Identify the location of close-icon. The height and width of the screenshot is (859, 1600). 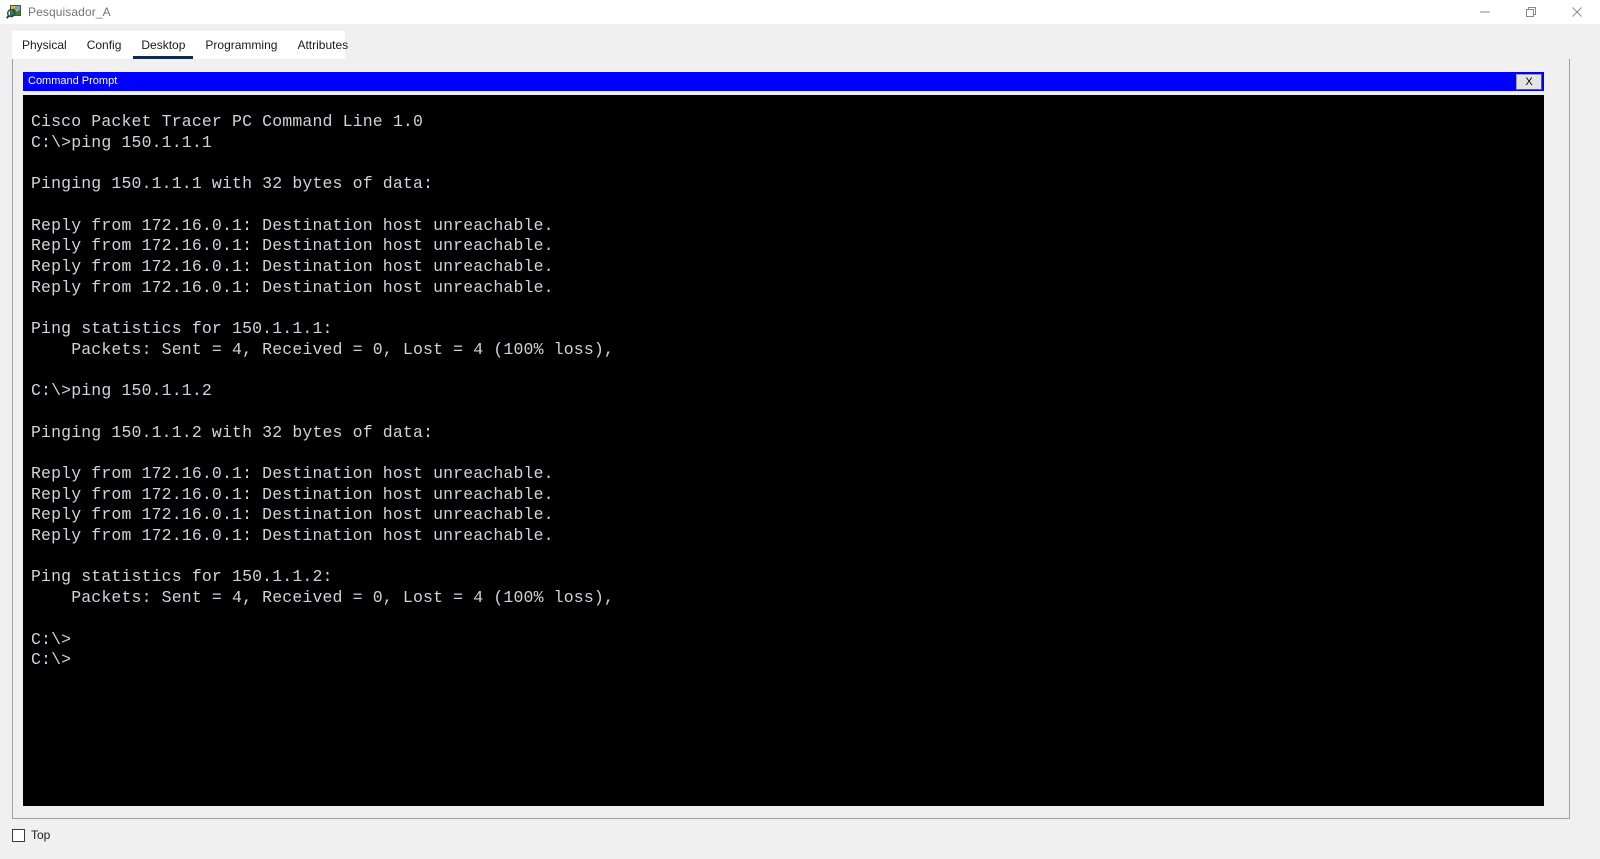
(1577, 12).